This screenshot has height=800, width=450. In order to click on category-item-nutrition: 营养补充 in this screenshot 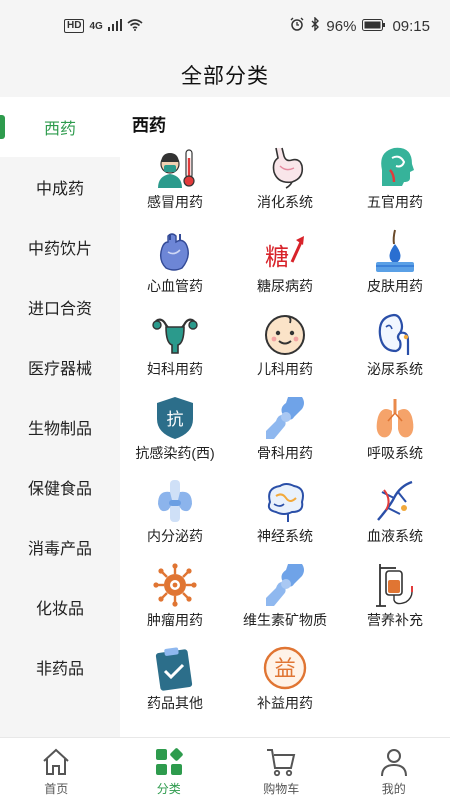, I will do `click(395, 604)`.